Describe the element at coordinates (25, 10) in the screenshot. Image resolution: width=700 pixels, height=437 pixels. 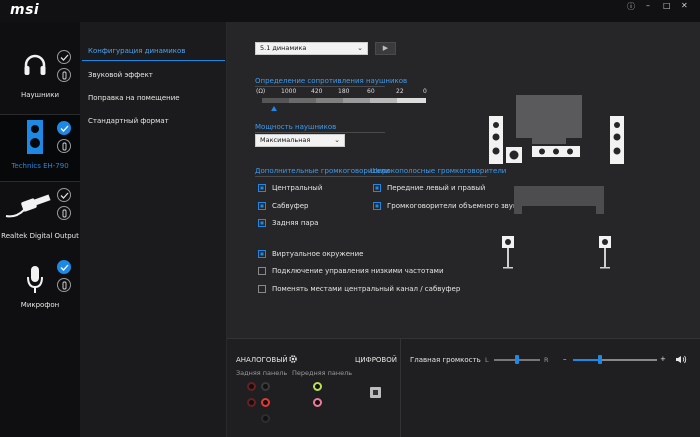
I see `msi-logo: msi` at that location.